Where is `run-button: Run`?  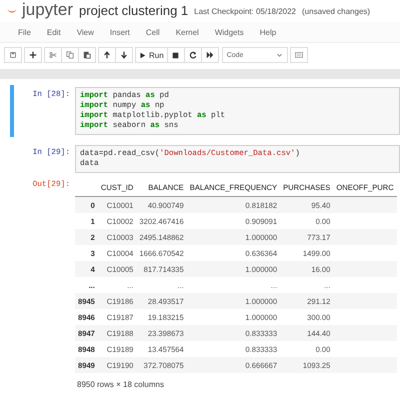 run-button: Run is located at coordinates (151, 55).